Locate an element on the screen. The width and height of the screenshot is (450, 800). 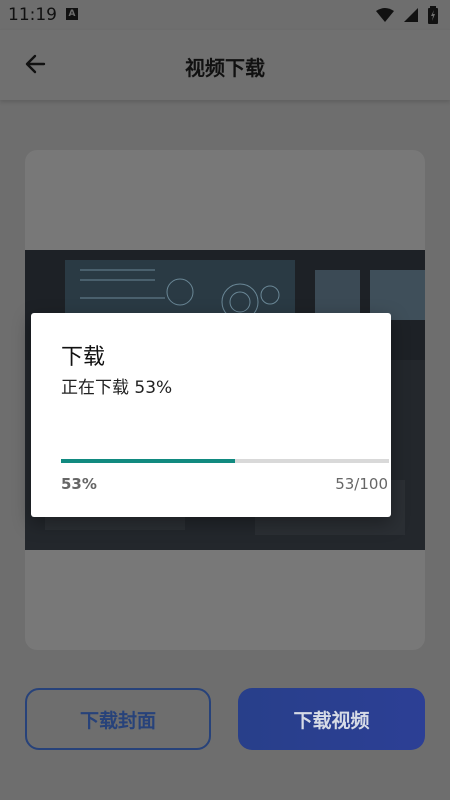
progress-bar is located at coordinates (225, 461).